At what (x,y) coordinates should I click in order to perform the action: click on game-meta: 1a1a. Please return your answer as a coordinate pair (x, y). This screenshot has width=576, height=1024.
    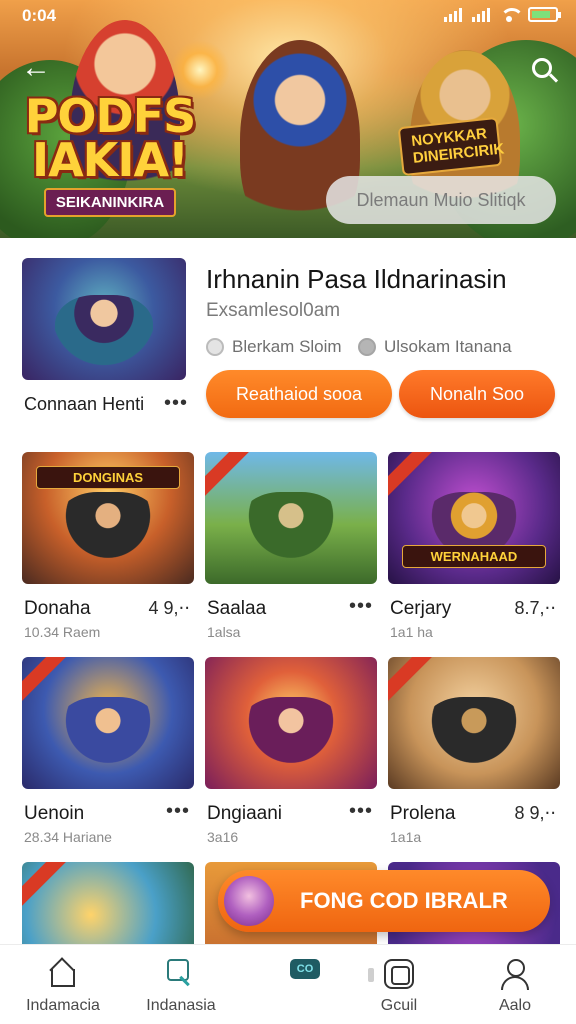
    Looking at the image, I should click on (406, 837).